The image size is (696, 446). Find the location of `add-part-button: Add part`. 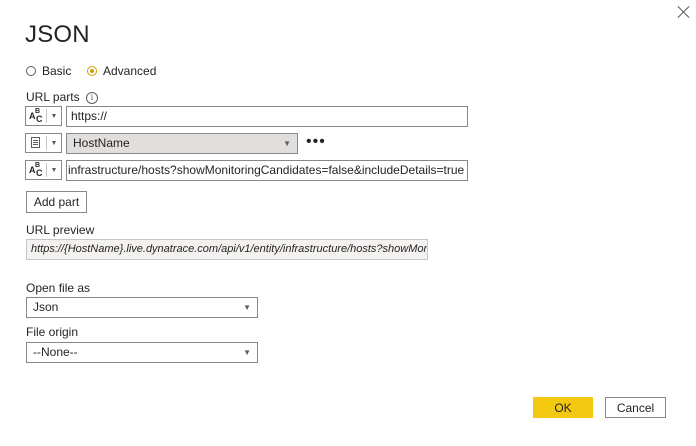

add-part-button: Add part is located at coordinates (56, 202).